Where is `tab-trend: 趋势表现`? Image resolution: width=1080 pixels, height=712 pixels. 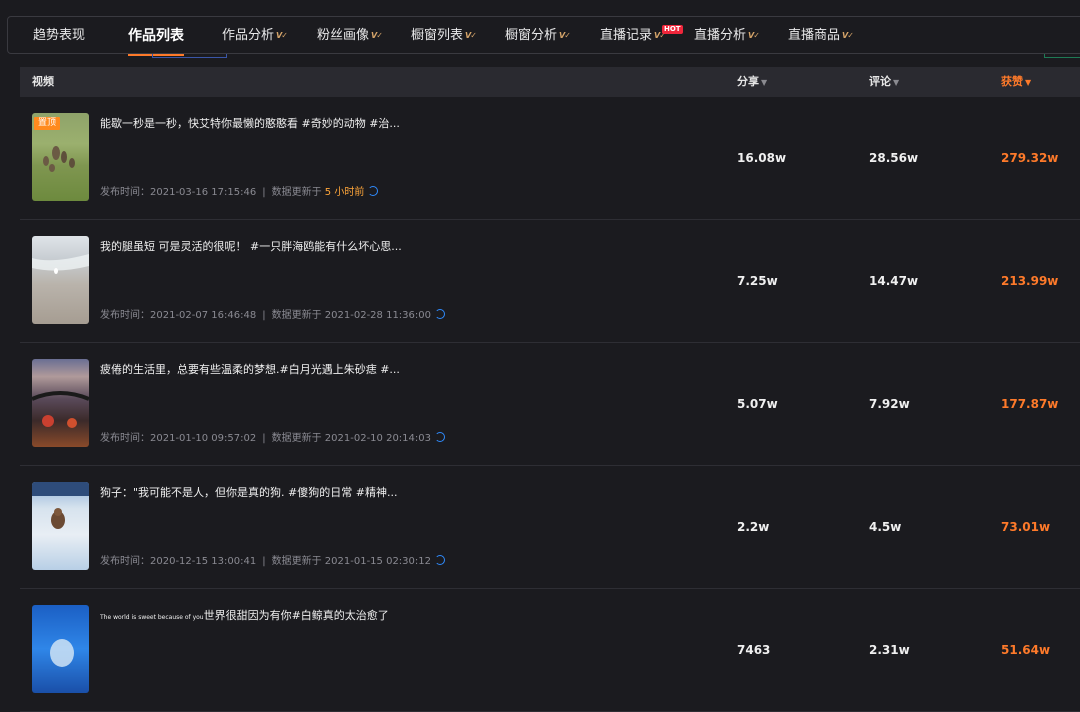 tab-trend: 趋势表现 is located at coordinates (59, 36).